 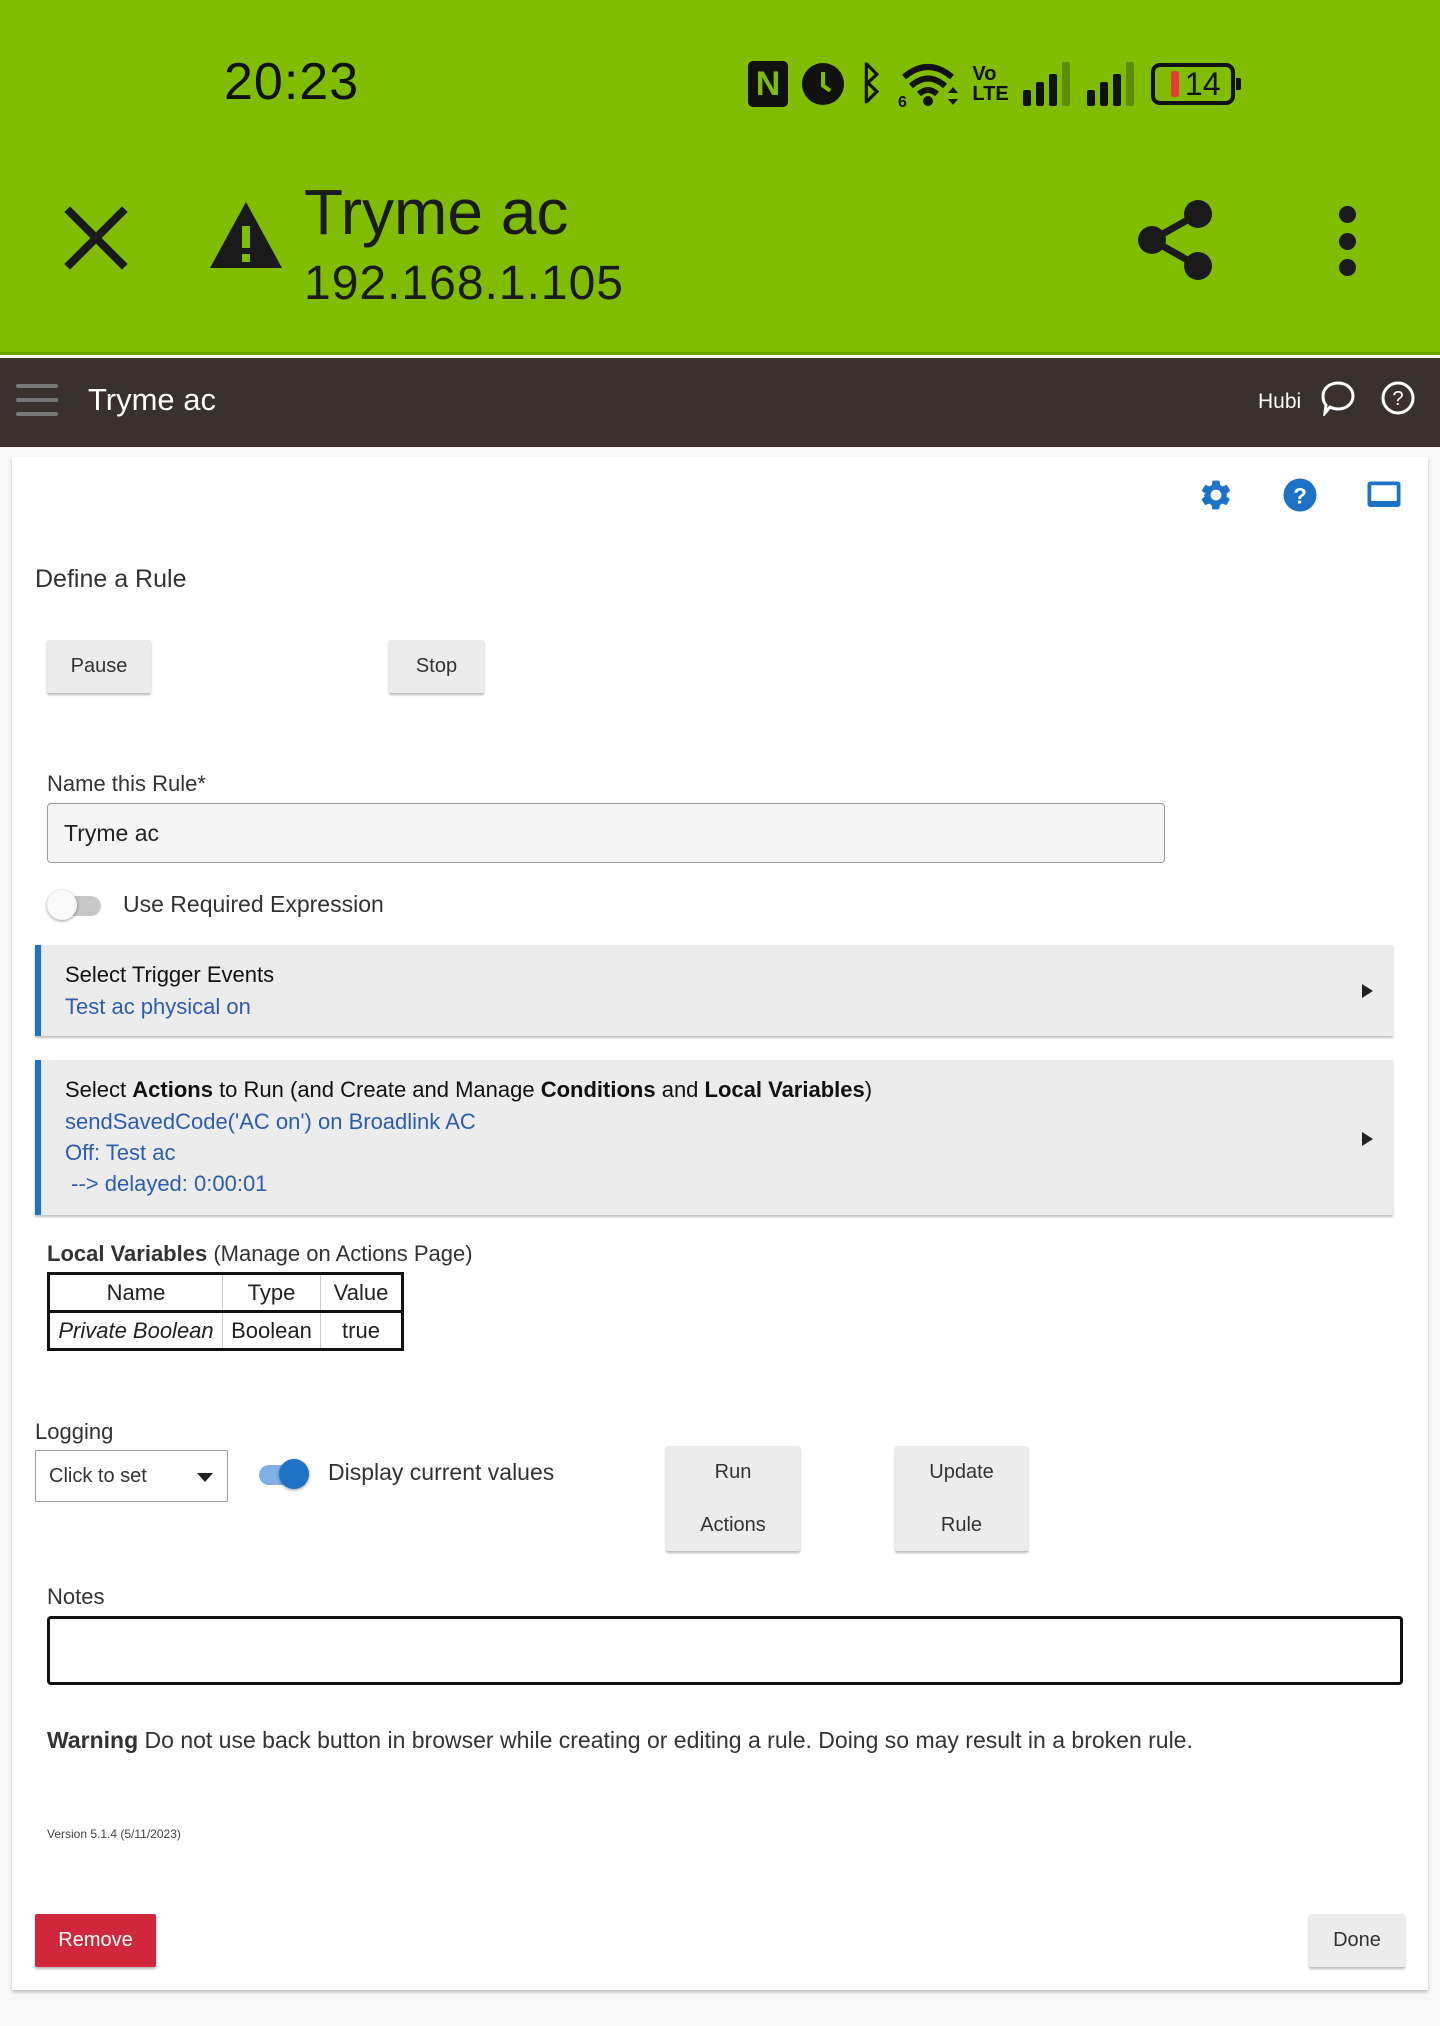 I want to click on action-line: sendSavedCode('AC on') on Broadlink AC, so click(x=270, y=1121).